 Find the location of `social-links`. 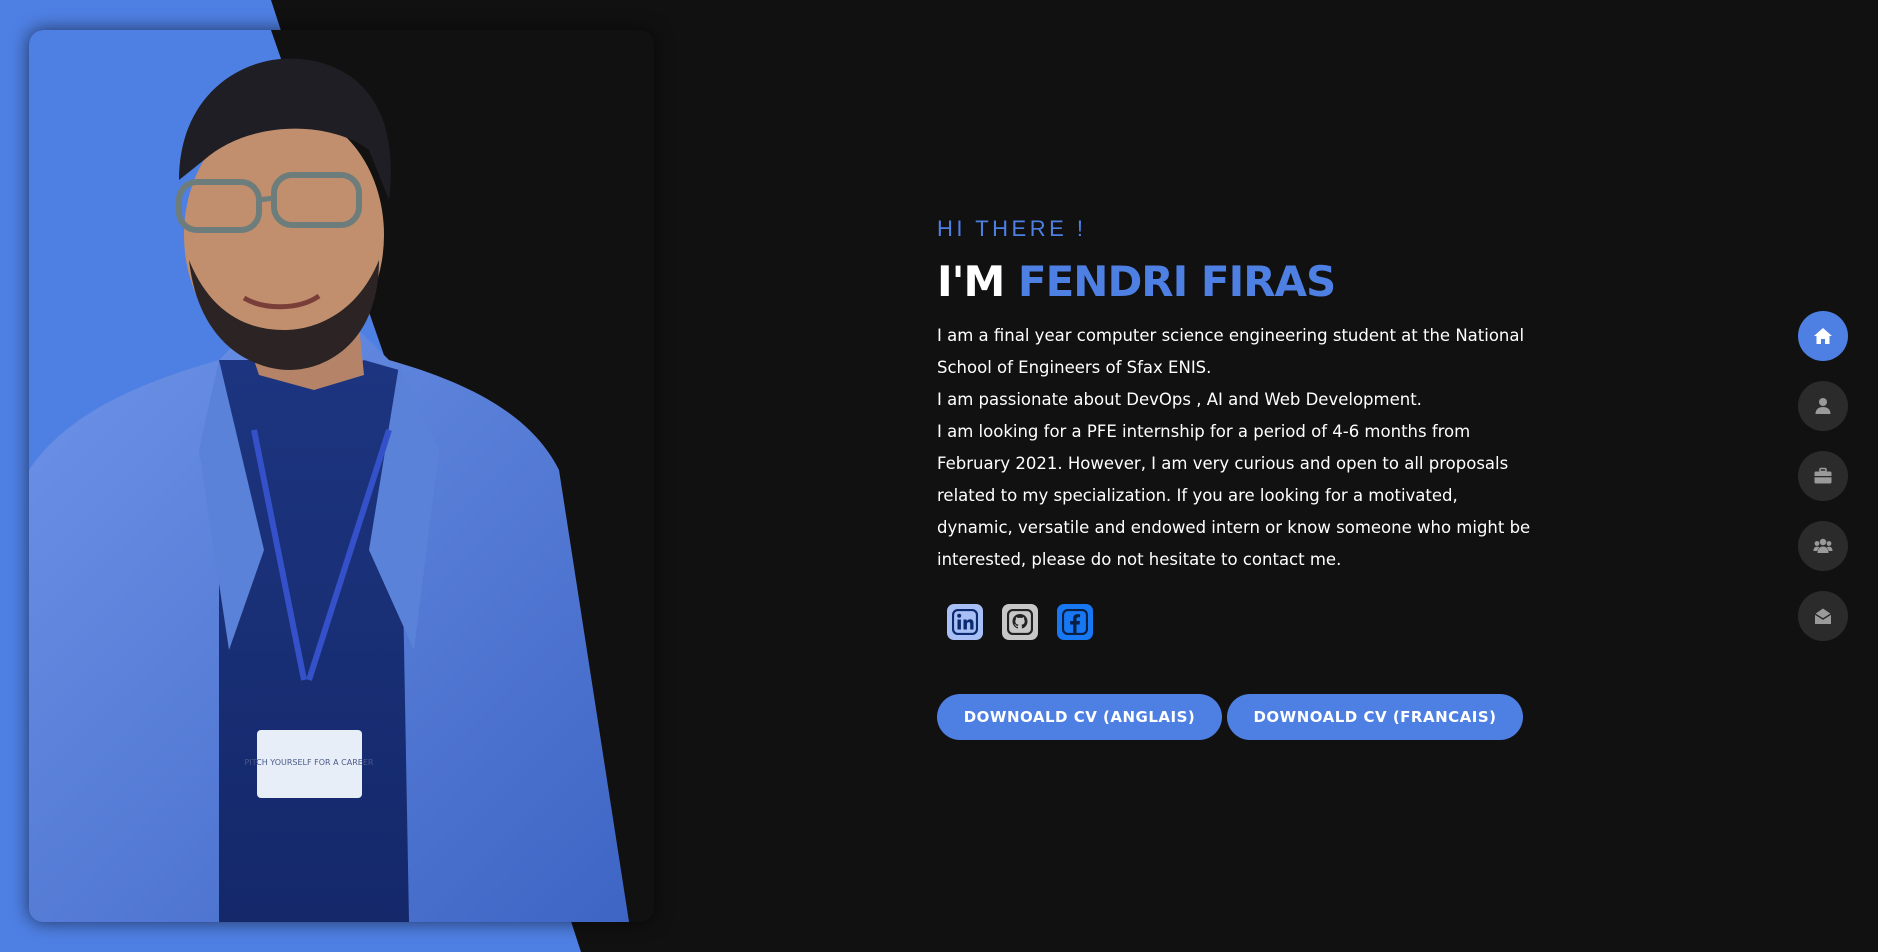

social-links is located at coordinates (1242, 623).